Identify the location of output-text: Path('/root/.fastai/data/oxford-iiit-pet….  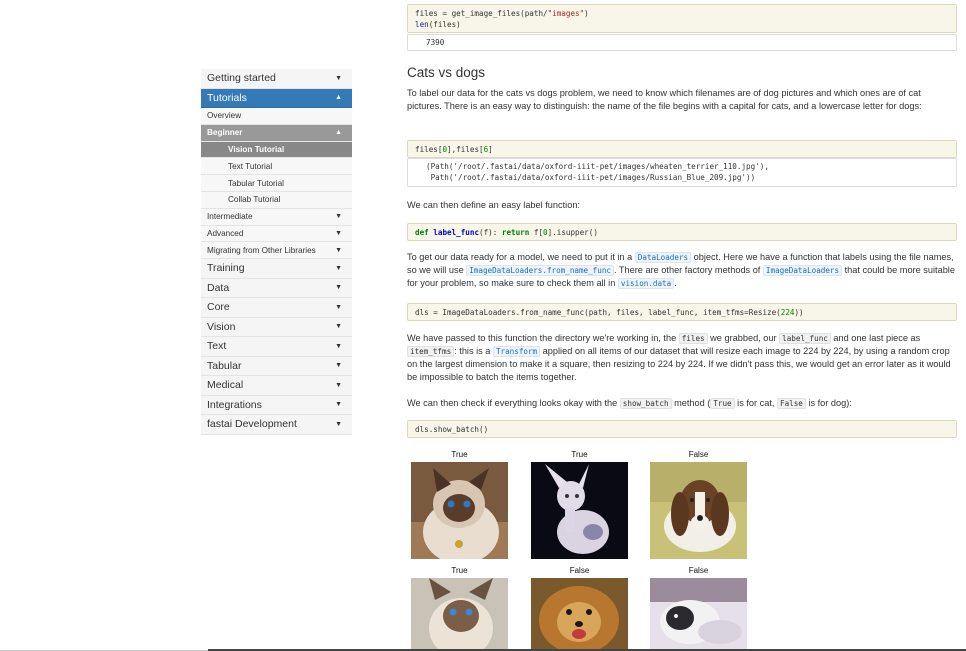
(591, 177).